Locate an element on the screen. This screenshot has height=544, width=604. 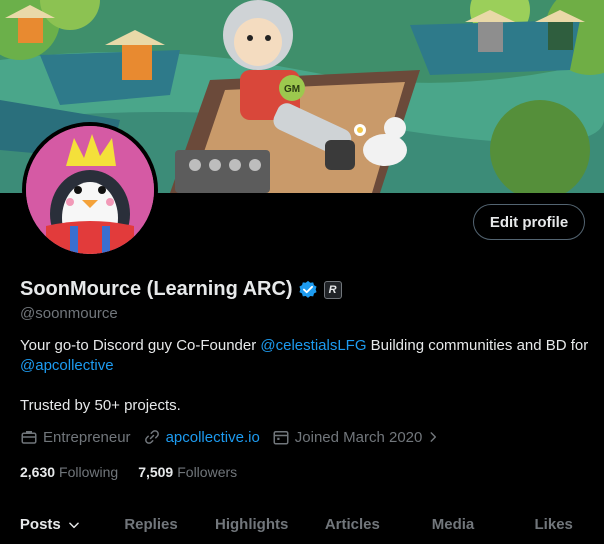
mention-link: @celestialsLFG is located at coordinates (313, 345).